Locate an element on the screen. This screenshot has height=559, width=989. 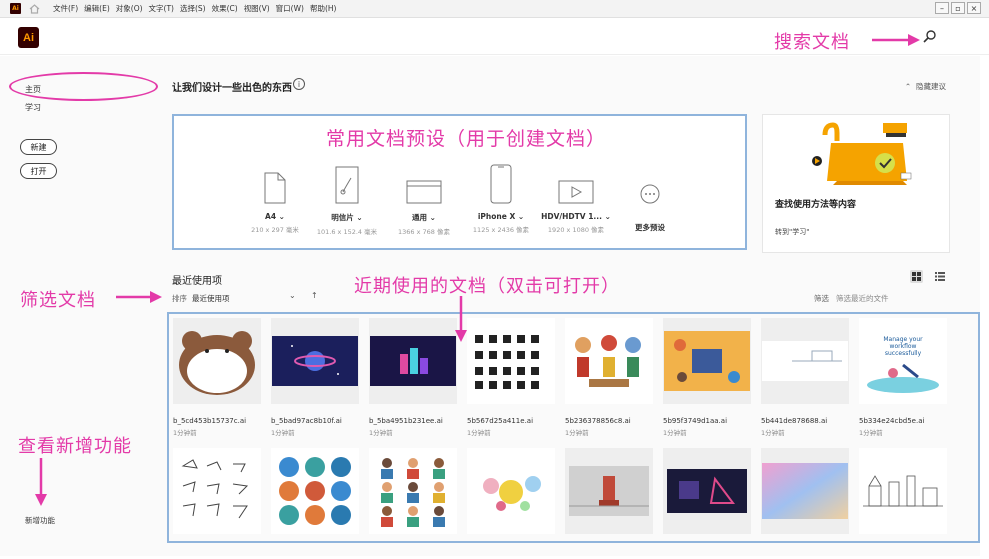
home-icon is located at coordinates (35, 8).